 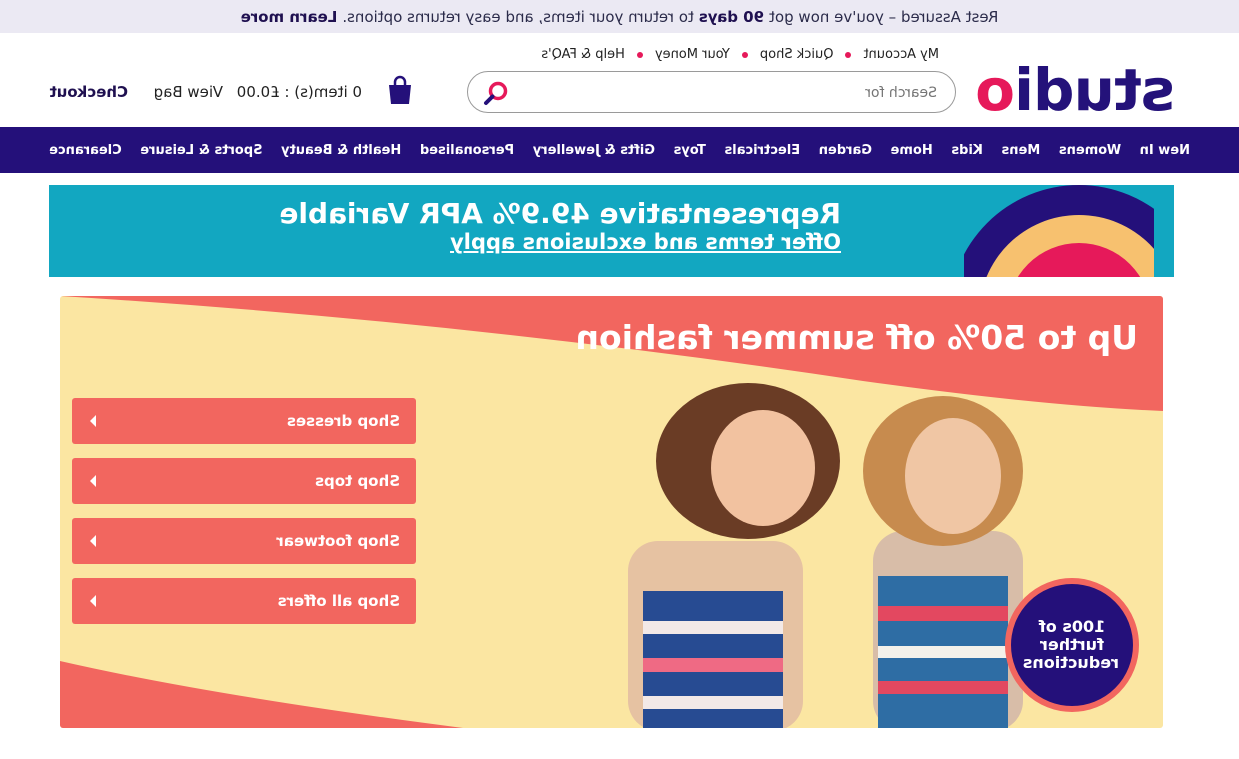 What do you see at coordinates (467, 150) in the screenshot?
I see `nav-item-personalised: Personalised` at bounding box center [467, 150].